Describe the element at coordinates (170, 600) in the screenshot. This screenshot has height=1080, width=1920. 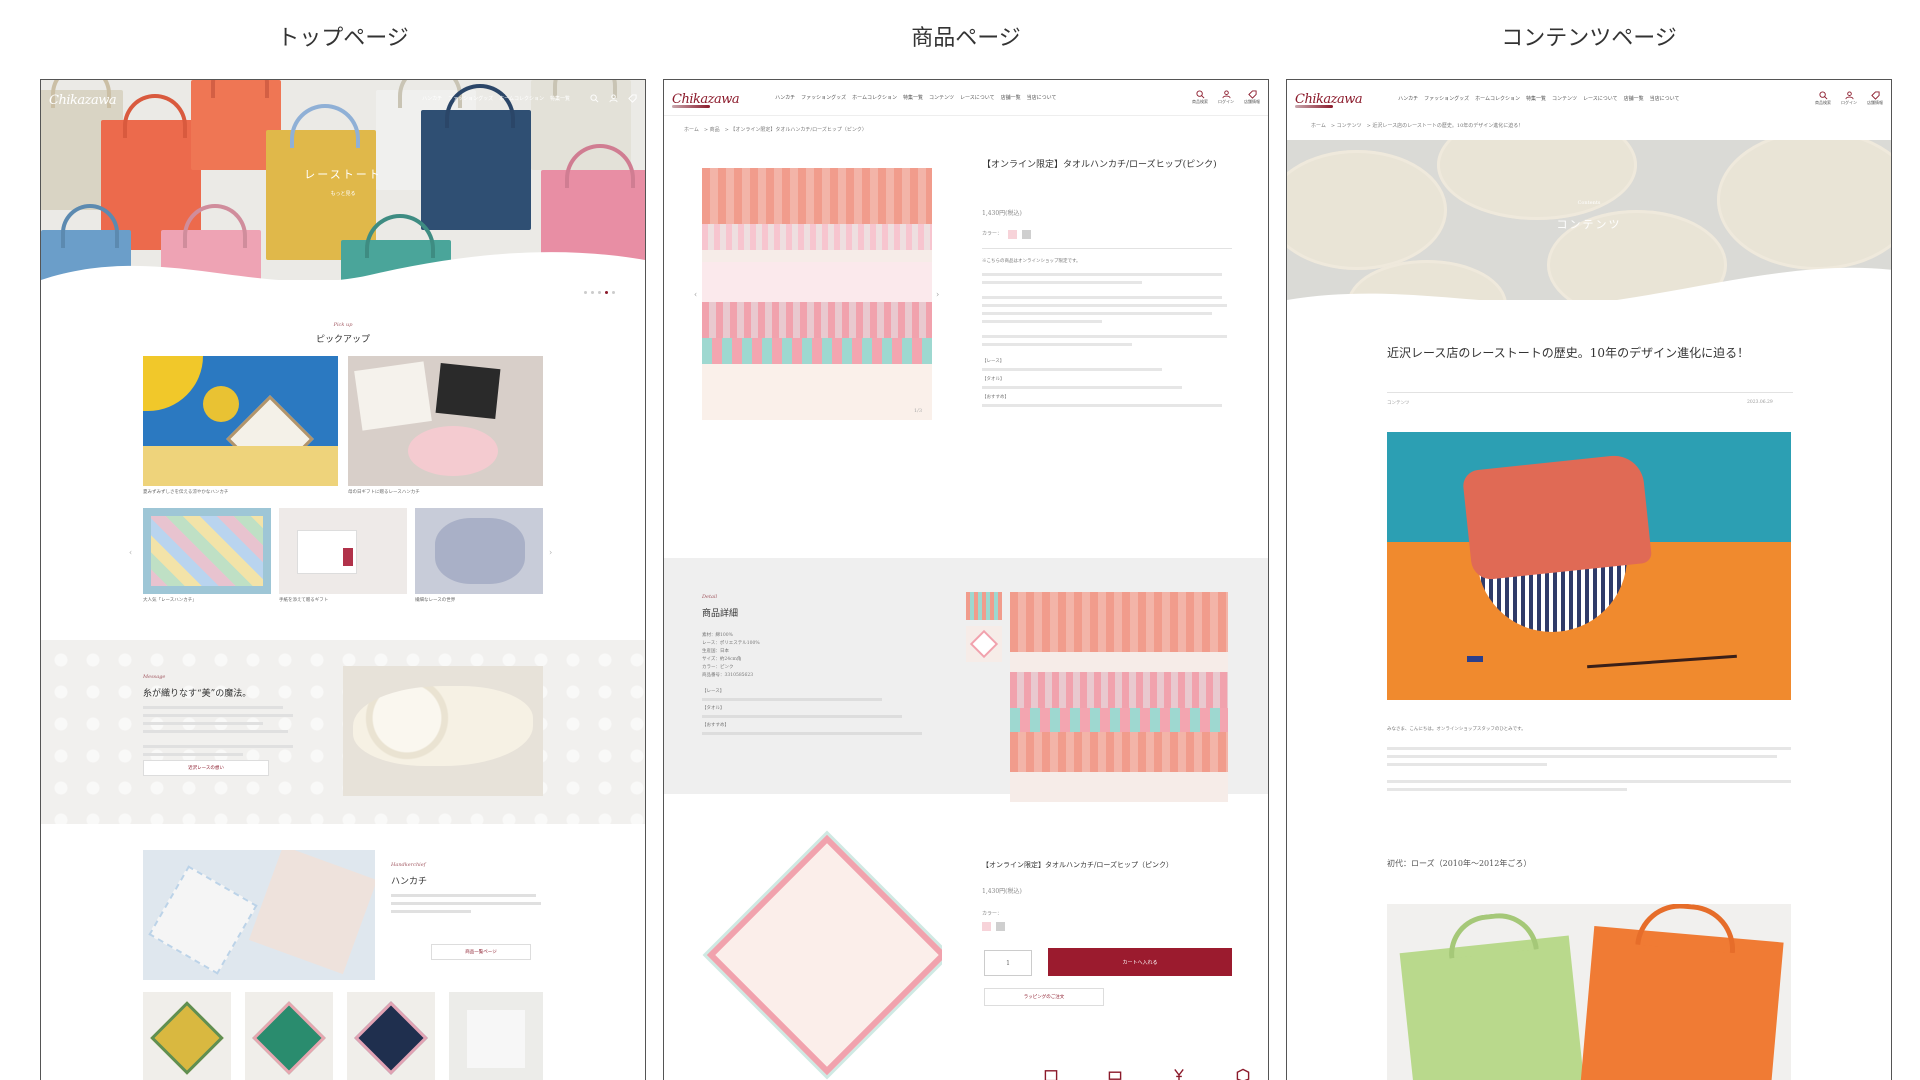
I see `pickup-caption: 大人気「レースハンカチ」` at that location.